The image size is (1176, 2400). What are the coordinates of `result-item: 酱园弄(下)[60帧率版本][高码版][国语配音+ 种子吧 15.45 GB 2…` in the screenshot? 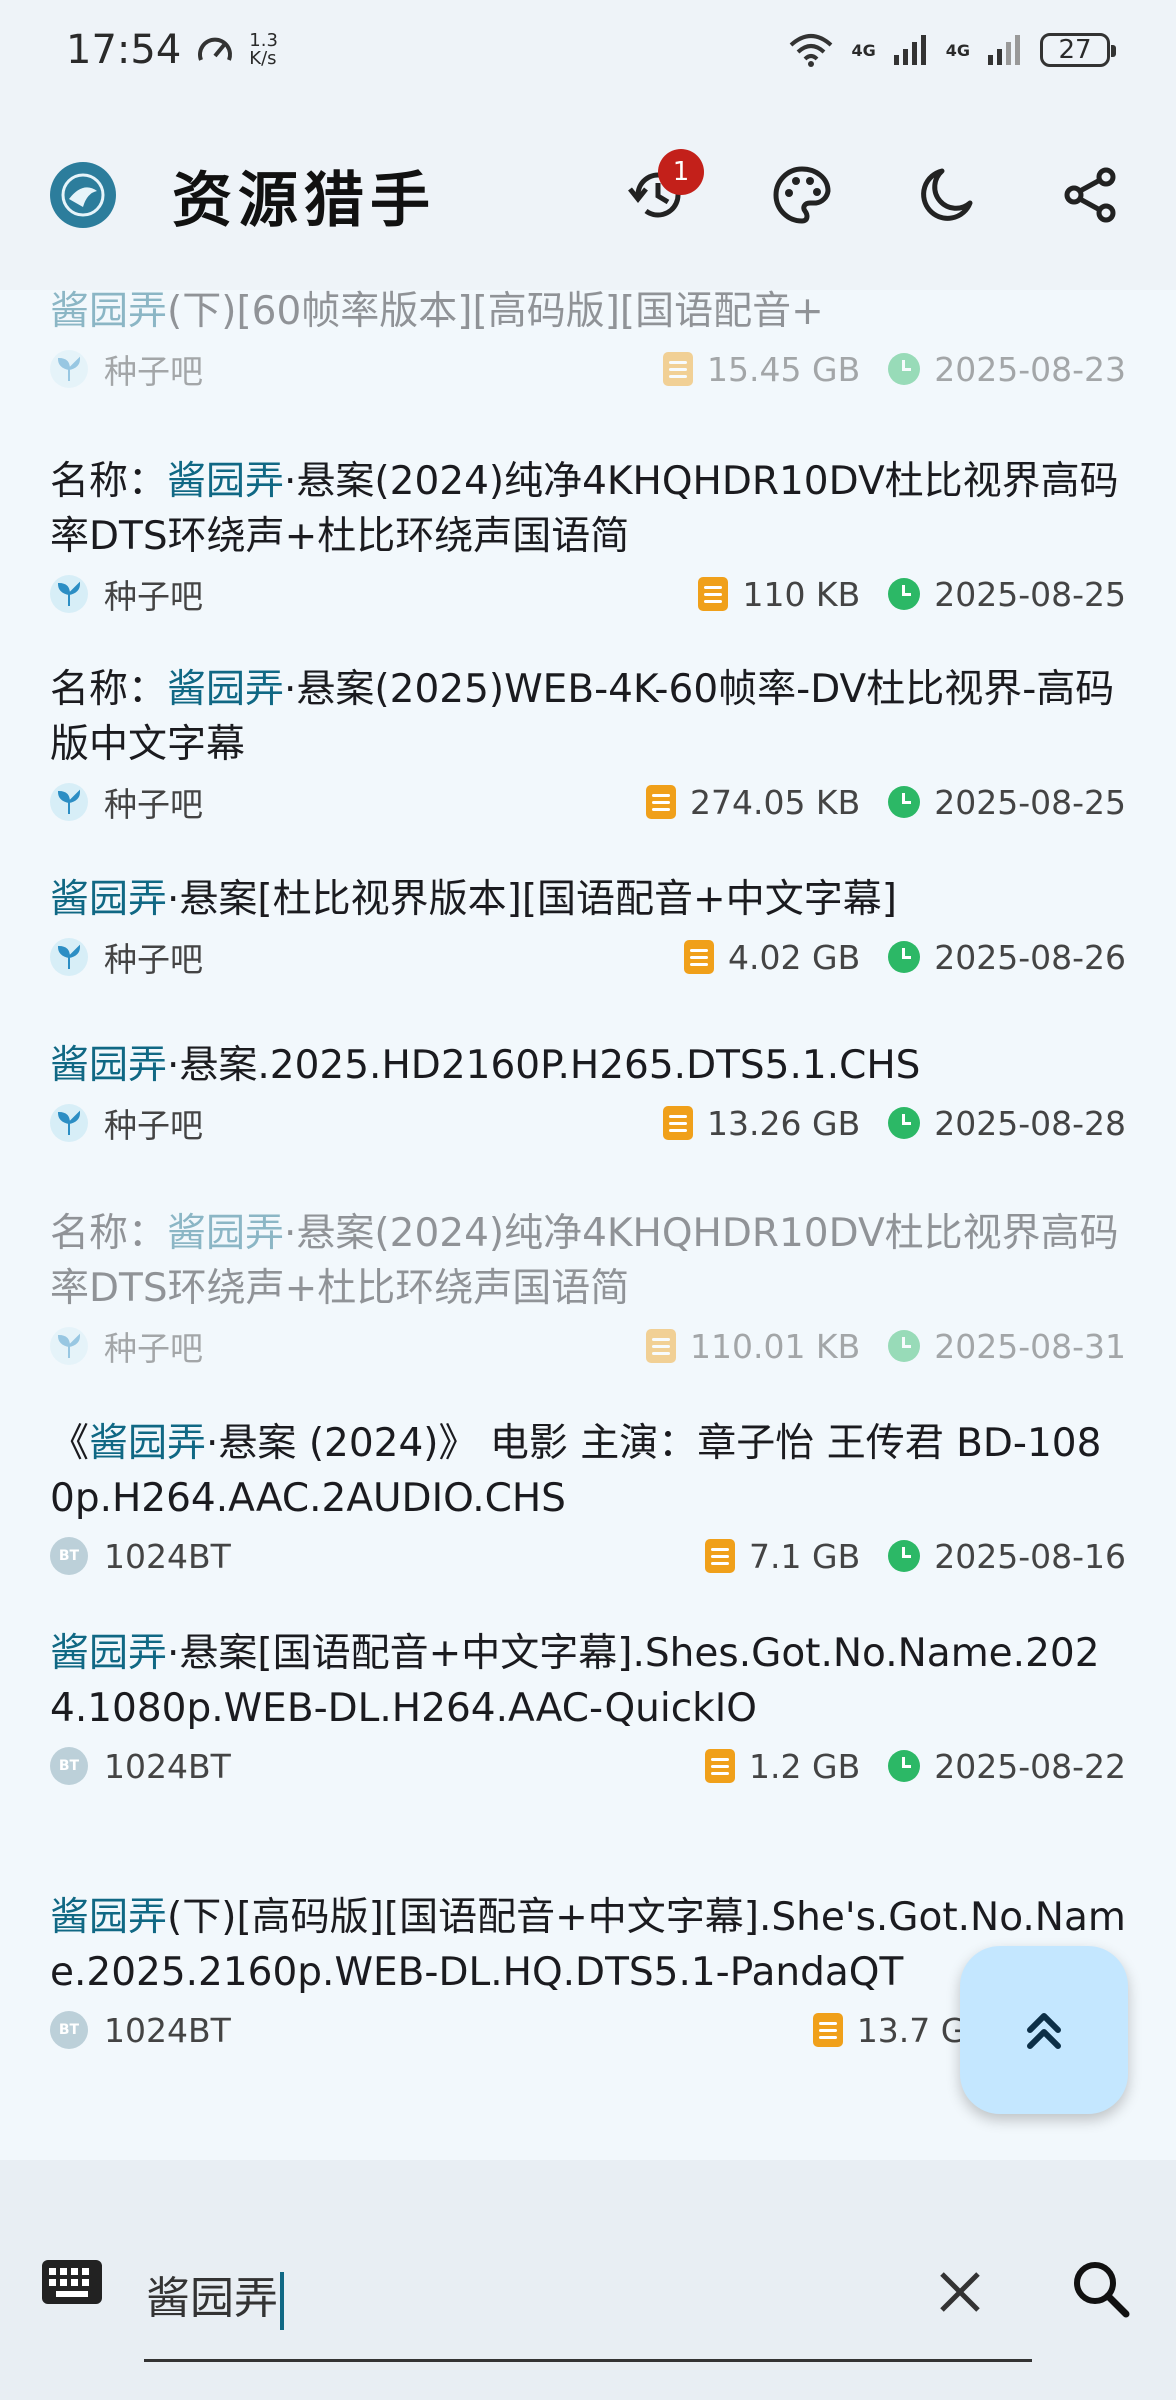 It's located at (588, 340).